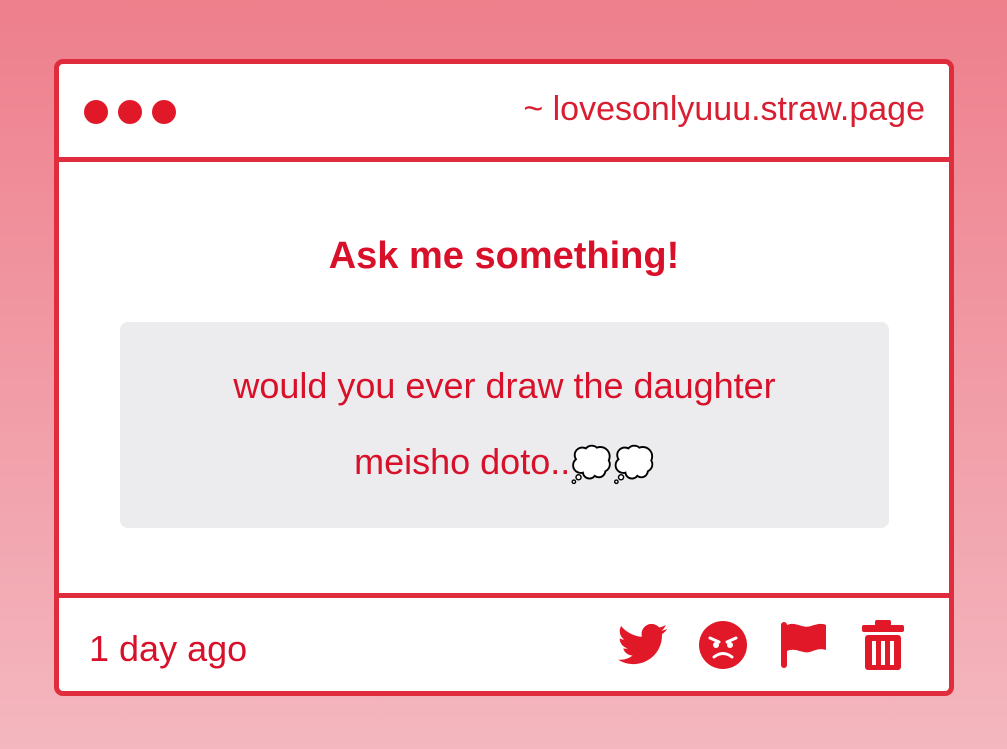 This screenshot has height=749, width=1007. I want to click on window-controls, so click(130, 112).